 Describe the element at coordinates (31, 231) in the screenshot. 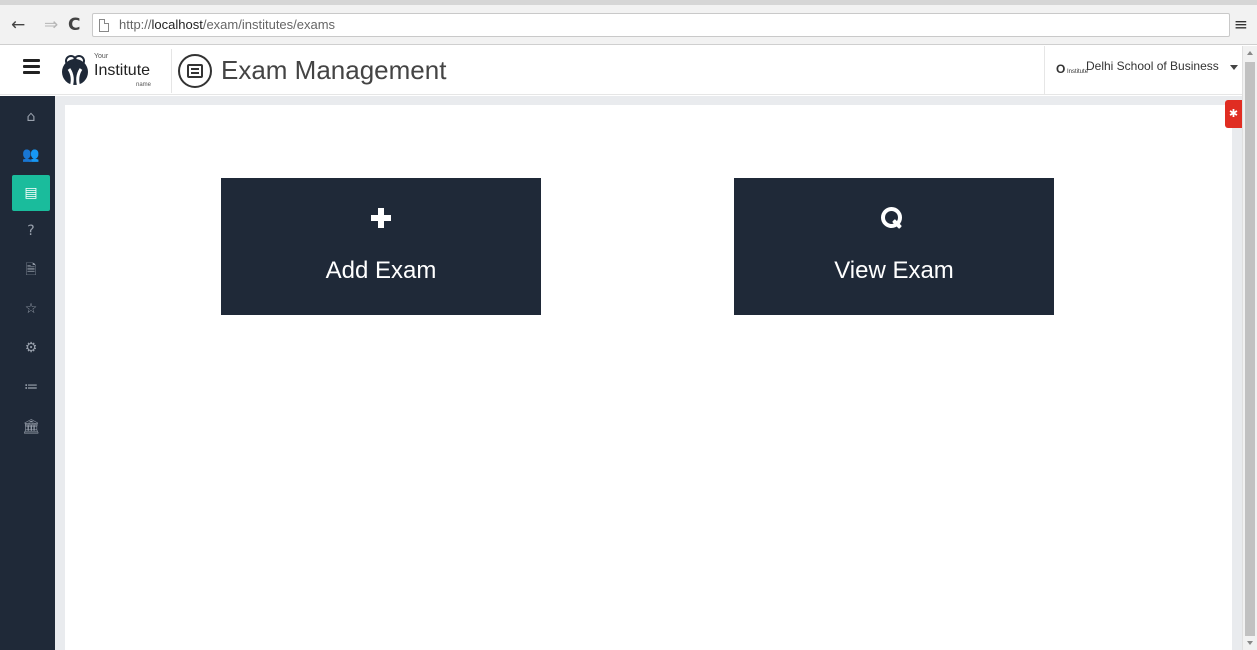

I see `sidebar-item-help: ?` at that location.